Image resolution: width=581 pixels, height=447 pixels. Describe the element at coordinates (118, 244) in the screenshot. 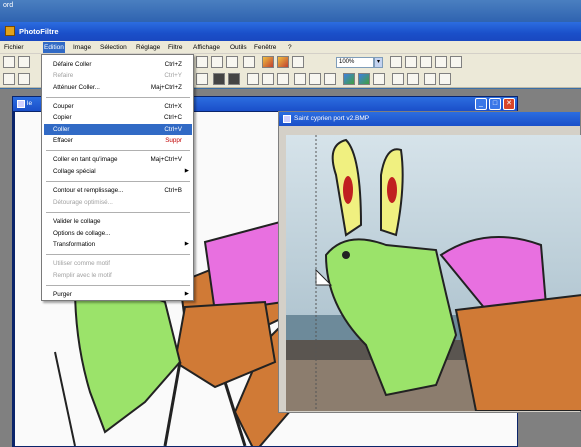

I see `menu-item-transformation: Transformation ▶` at that location.